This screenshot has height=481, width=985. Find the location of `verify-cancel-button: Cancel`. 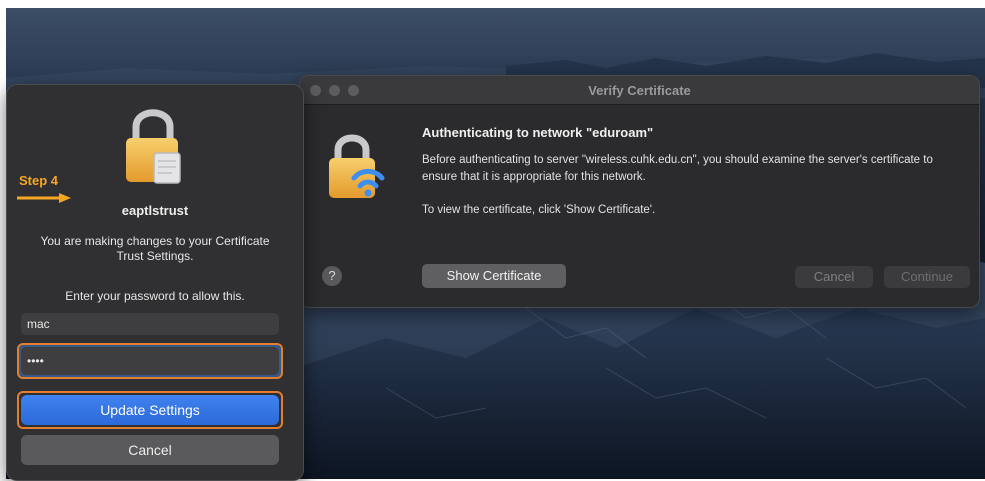

verify-cancel-button: Cancel is located at coordinates (834, 277).